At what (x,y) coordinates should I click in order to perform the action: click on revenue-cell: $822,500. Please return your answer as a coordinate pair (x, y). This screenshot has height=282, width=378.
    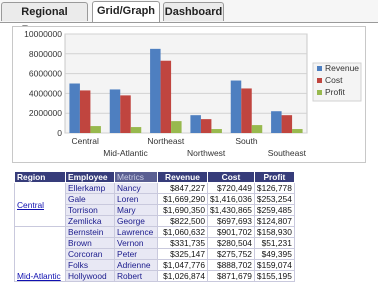
    Looking at the image, I should click on (182, 221).